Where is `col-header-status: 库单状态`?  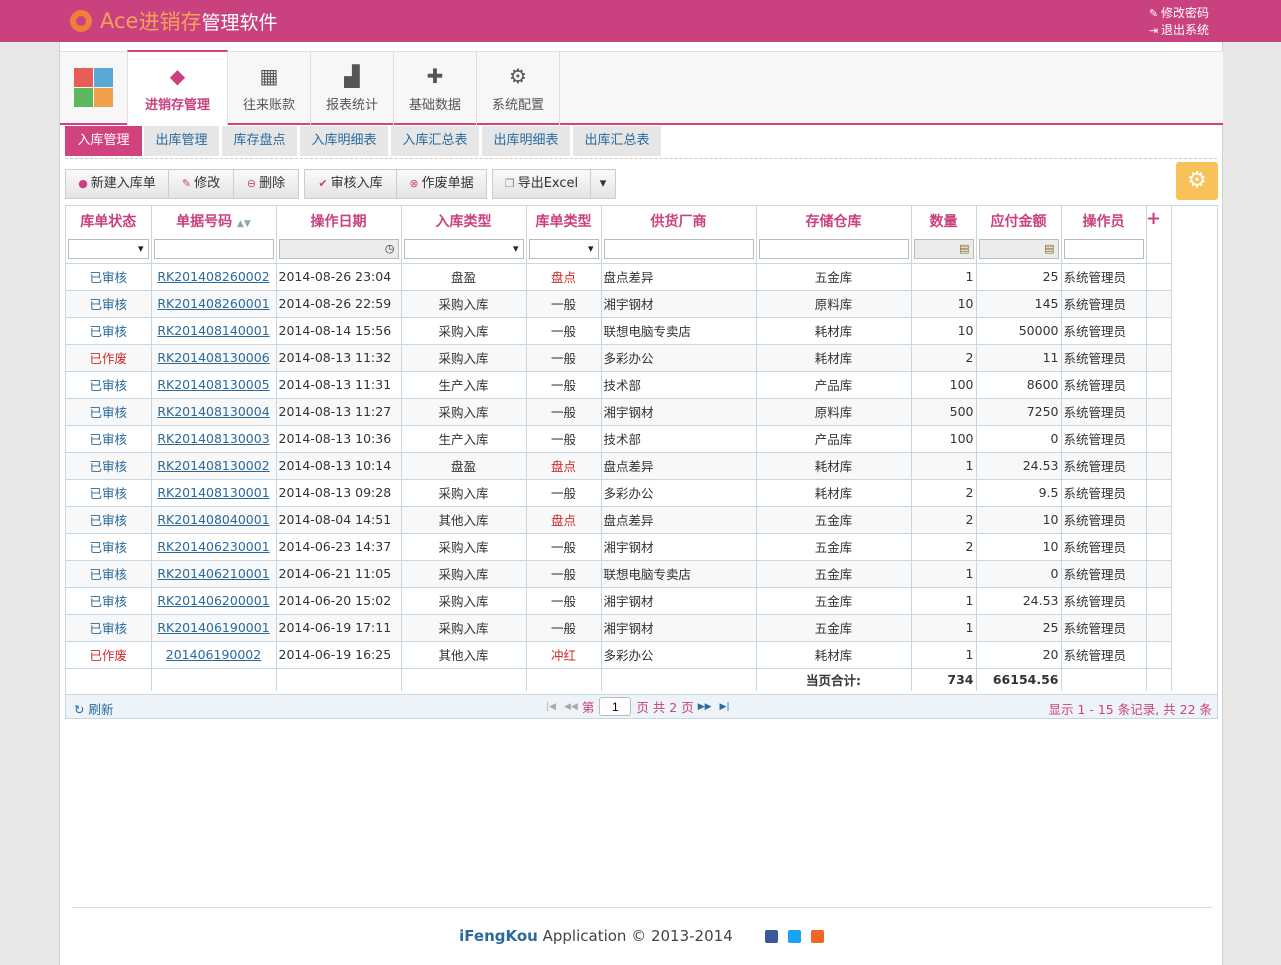 col-header-status: 库单状态 is located at coordinates (109, 220).